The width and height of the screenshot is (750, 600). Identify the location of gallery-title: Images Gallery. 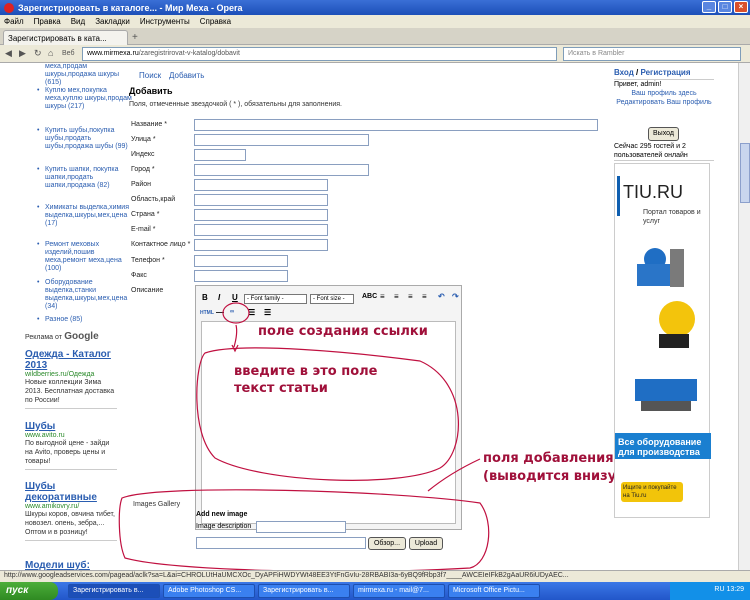
(157, 504).